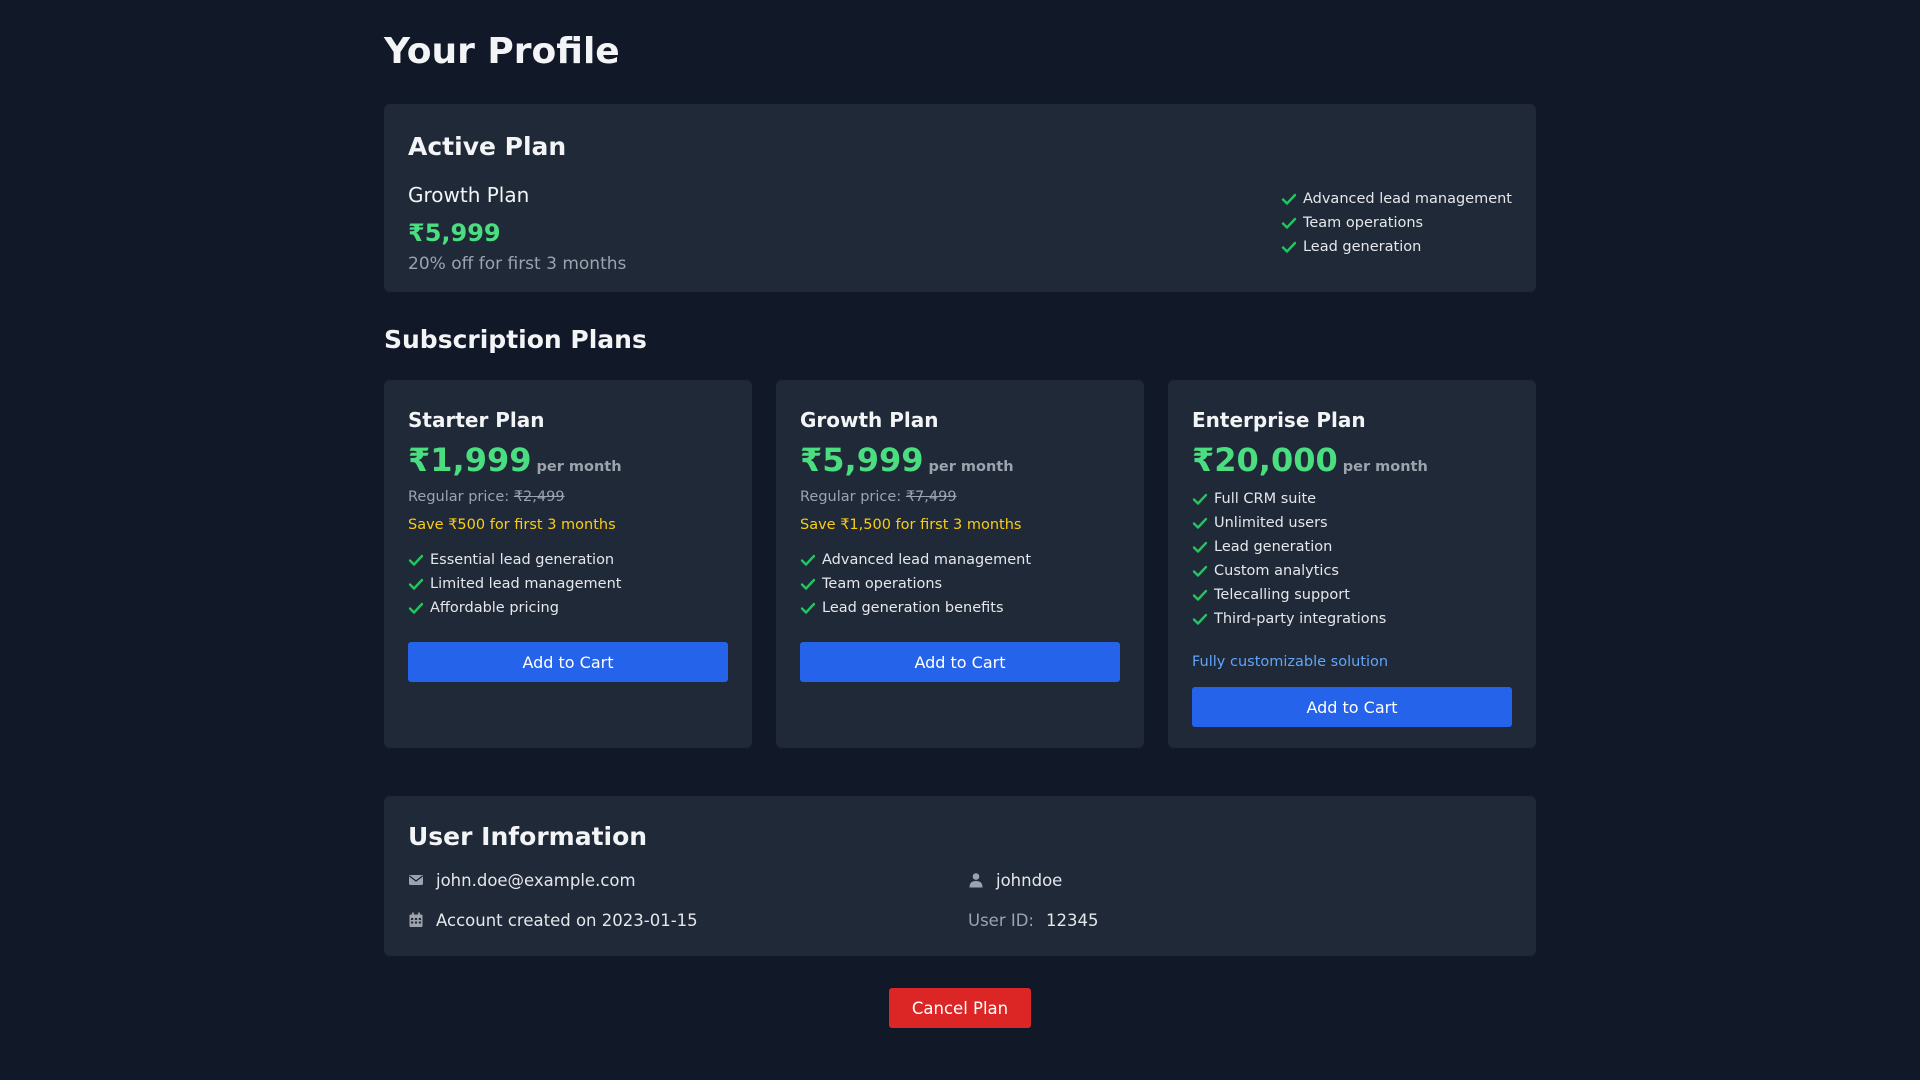  Describe the element at coordinates (539, 497) in the screenshot. I see `regular-price-value: ₹2,499` at that location.